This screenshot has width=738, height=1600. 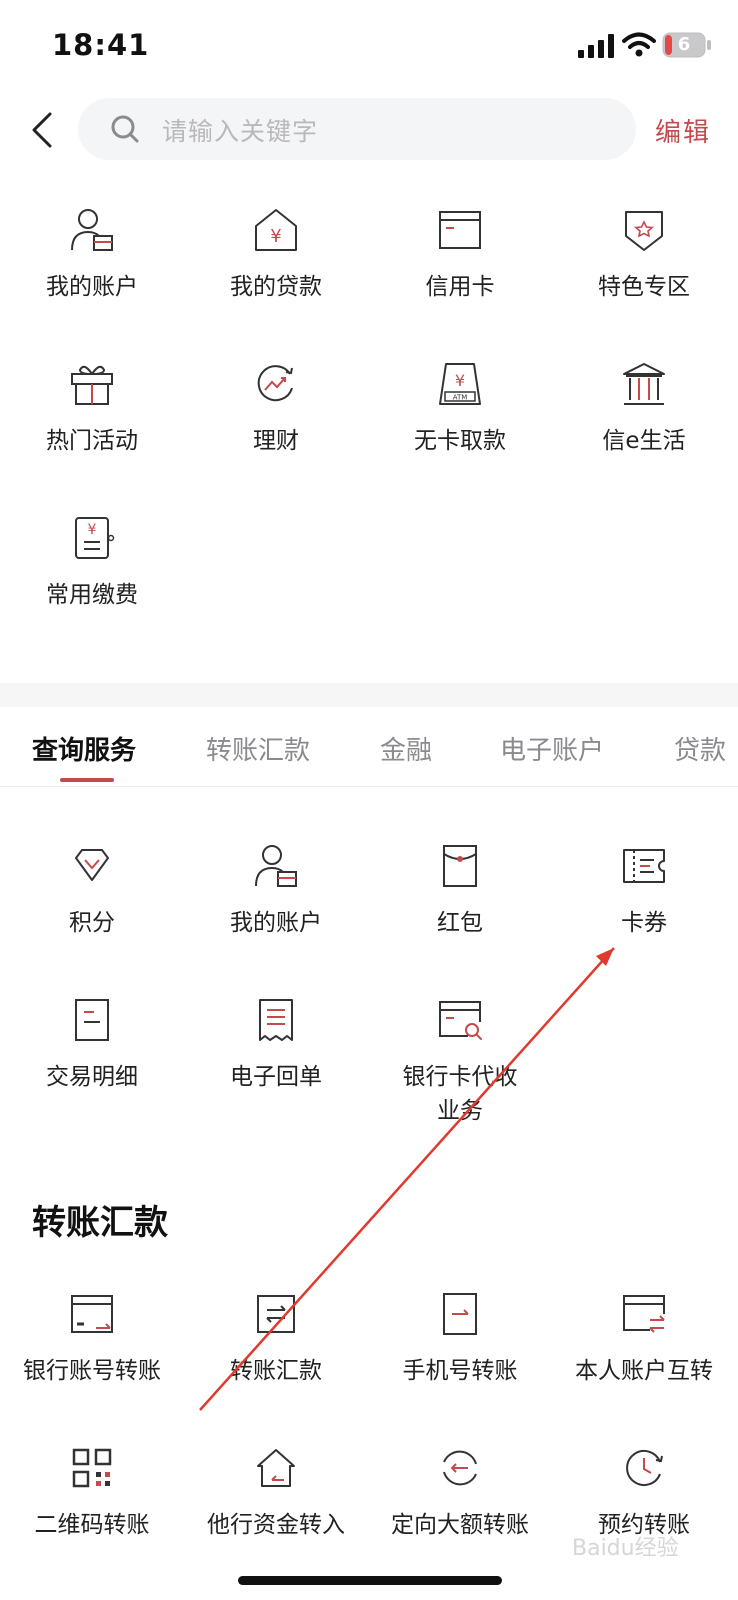 I want to click on transfer-label: 银行账号转账, so click(x=92, y=1371).